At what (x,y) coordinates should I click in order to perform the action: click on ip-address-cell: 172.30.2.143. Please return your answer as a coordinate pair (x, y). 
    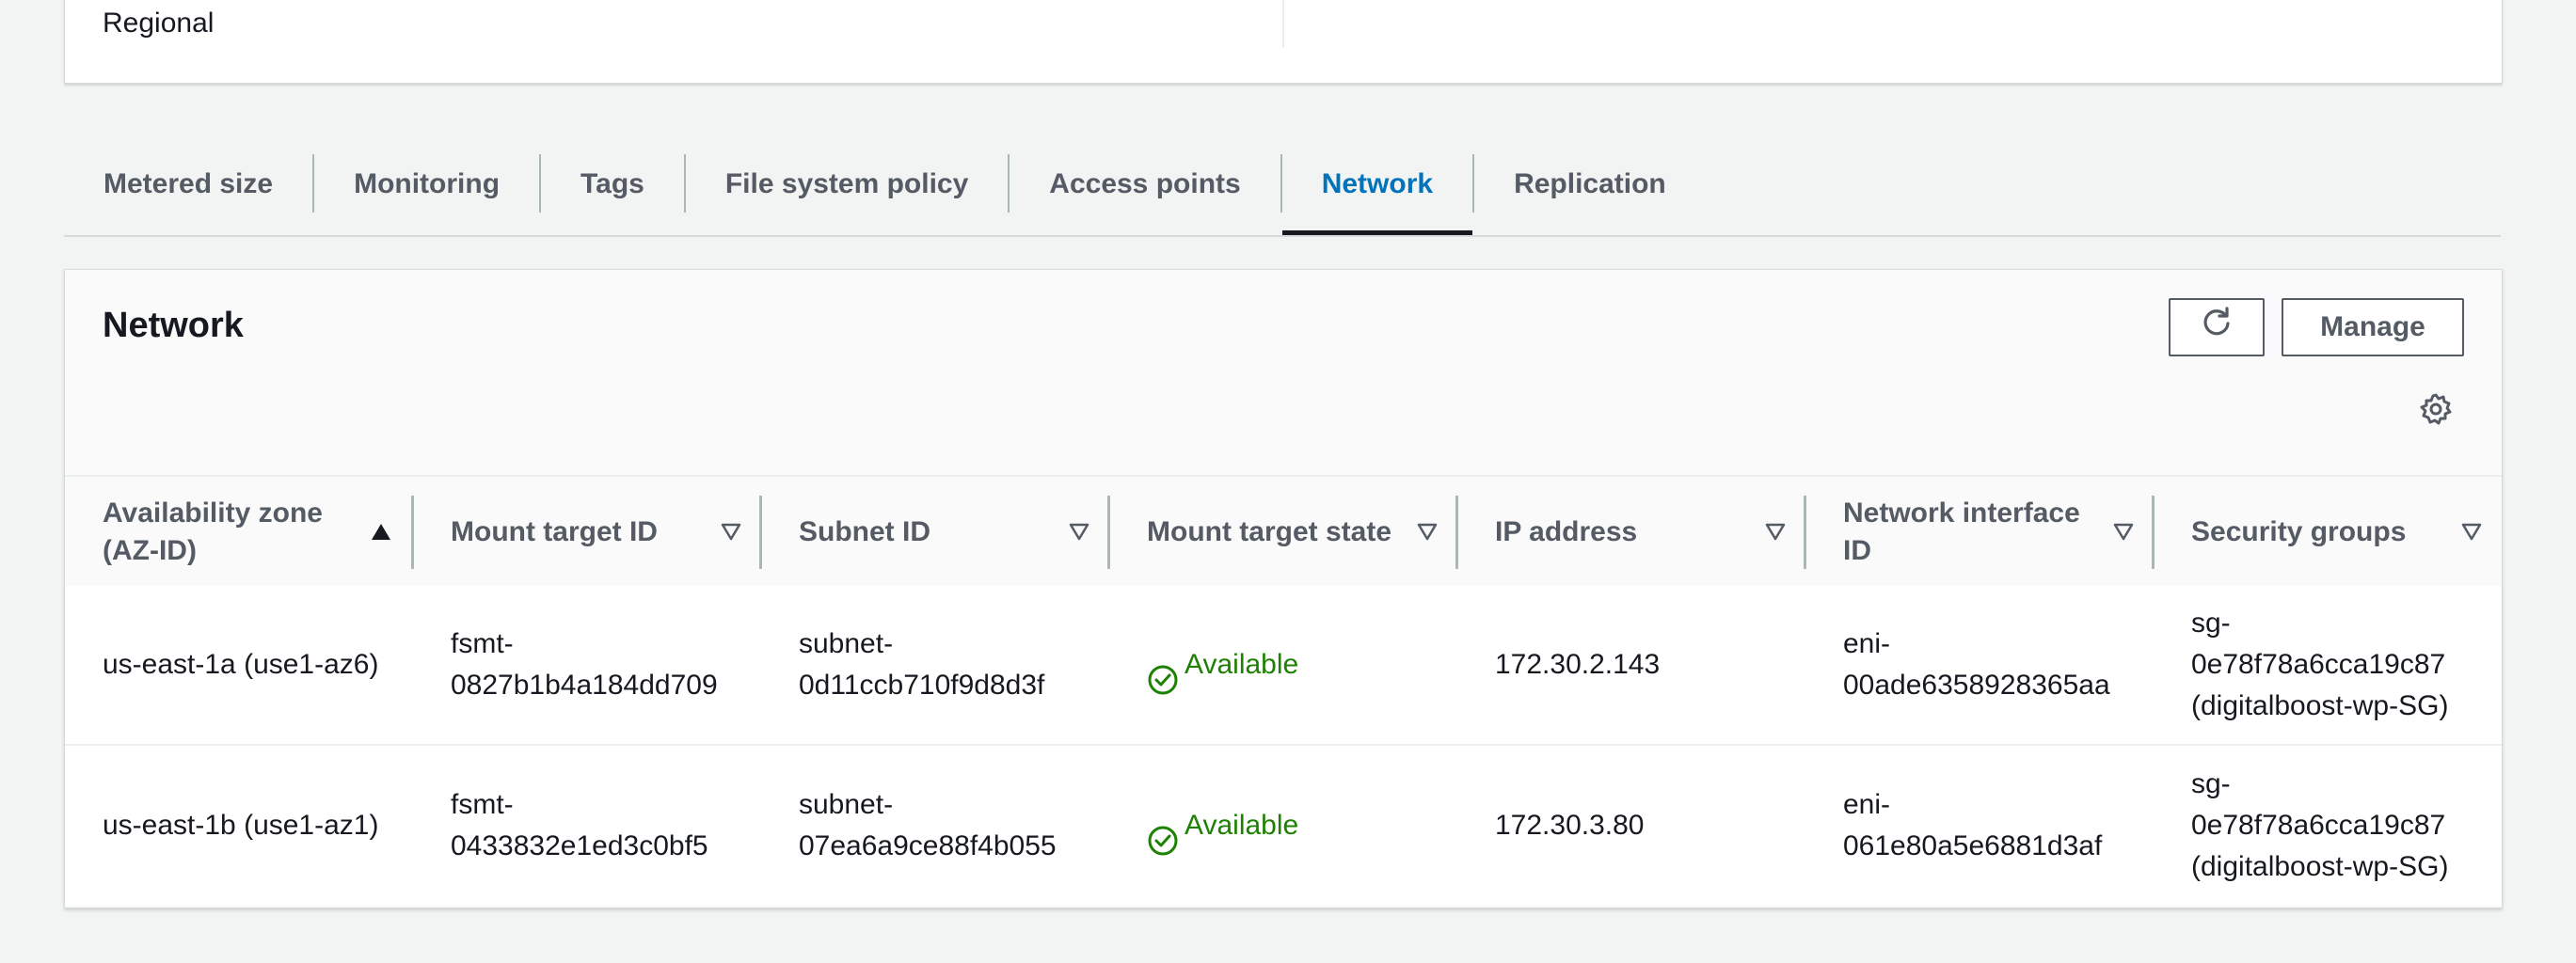
    Looking at the image, I should click on (1578, 664).